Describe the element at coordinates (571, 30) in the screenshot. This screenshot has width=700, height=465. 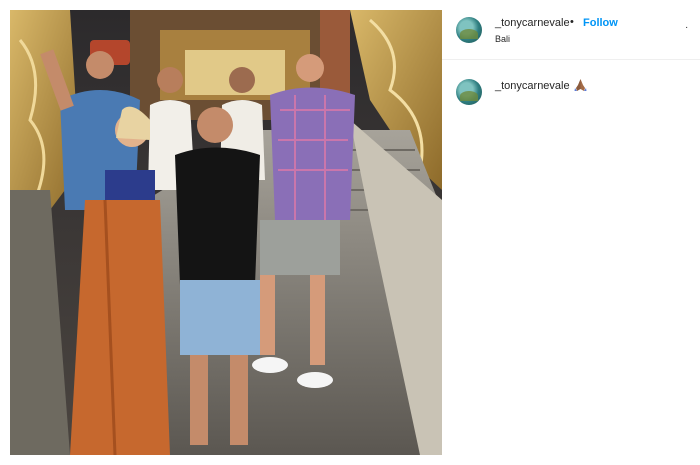
I see `post-header: _tonycarnevale • Follow Bali ·` at that location.